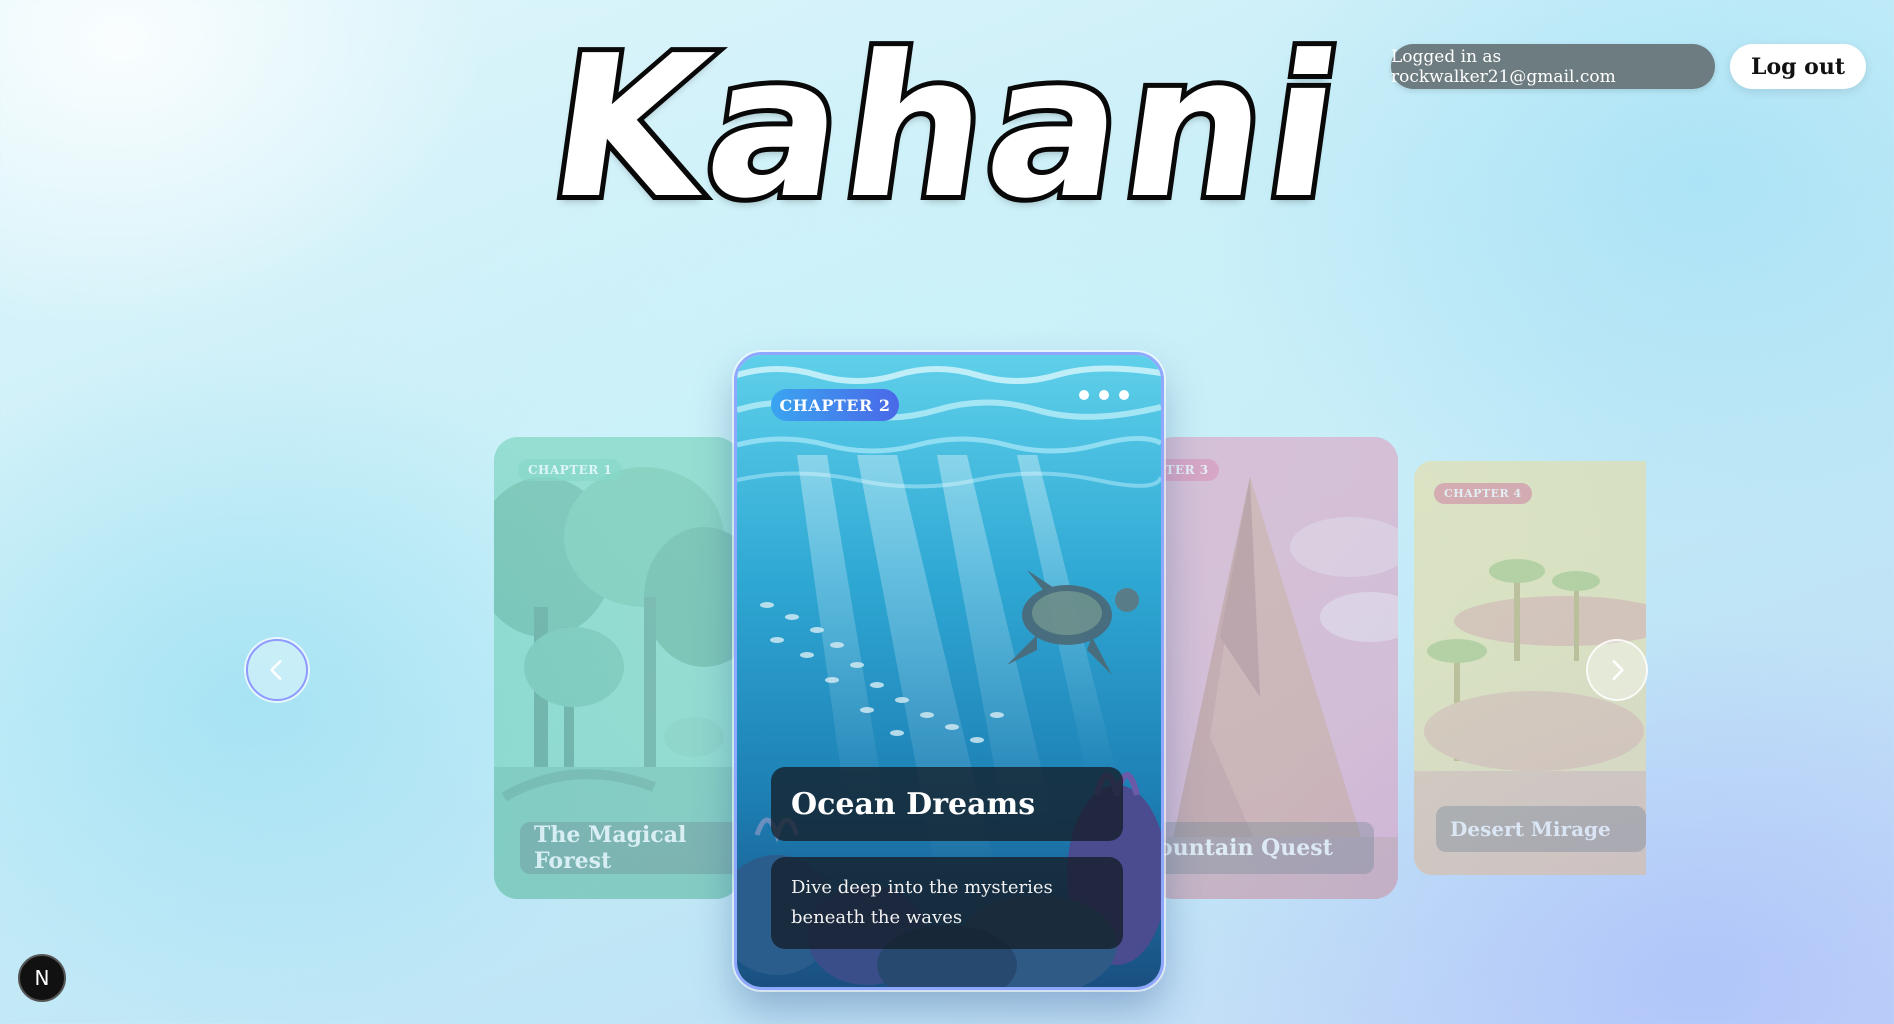 This screenshot has height=1024, width=1894. Describe the element at coordinates (570, 470) in the screenshot. I see `chapter-badge: CHAPTER 1` at that location.